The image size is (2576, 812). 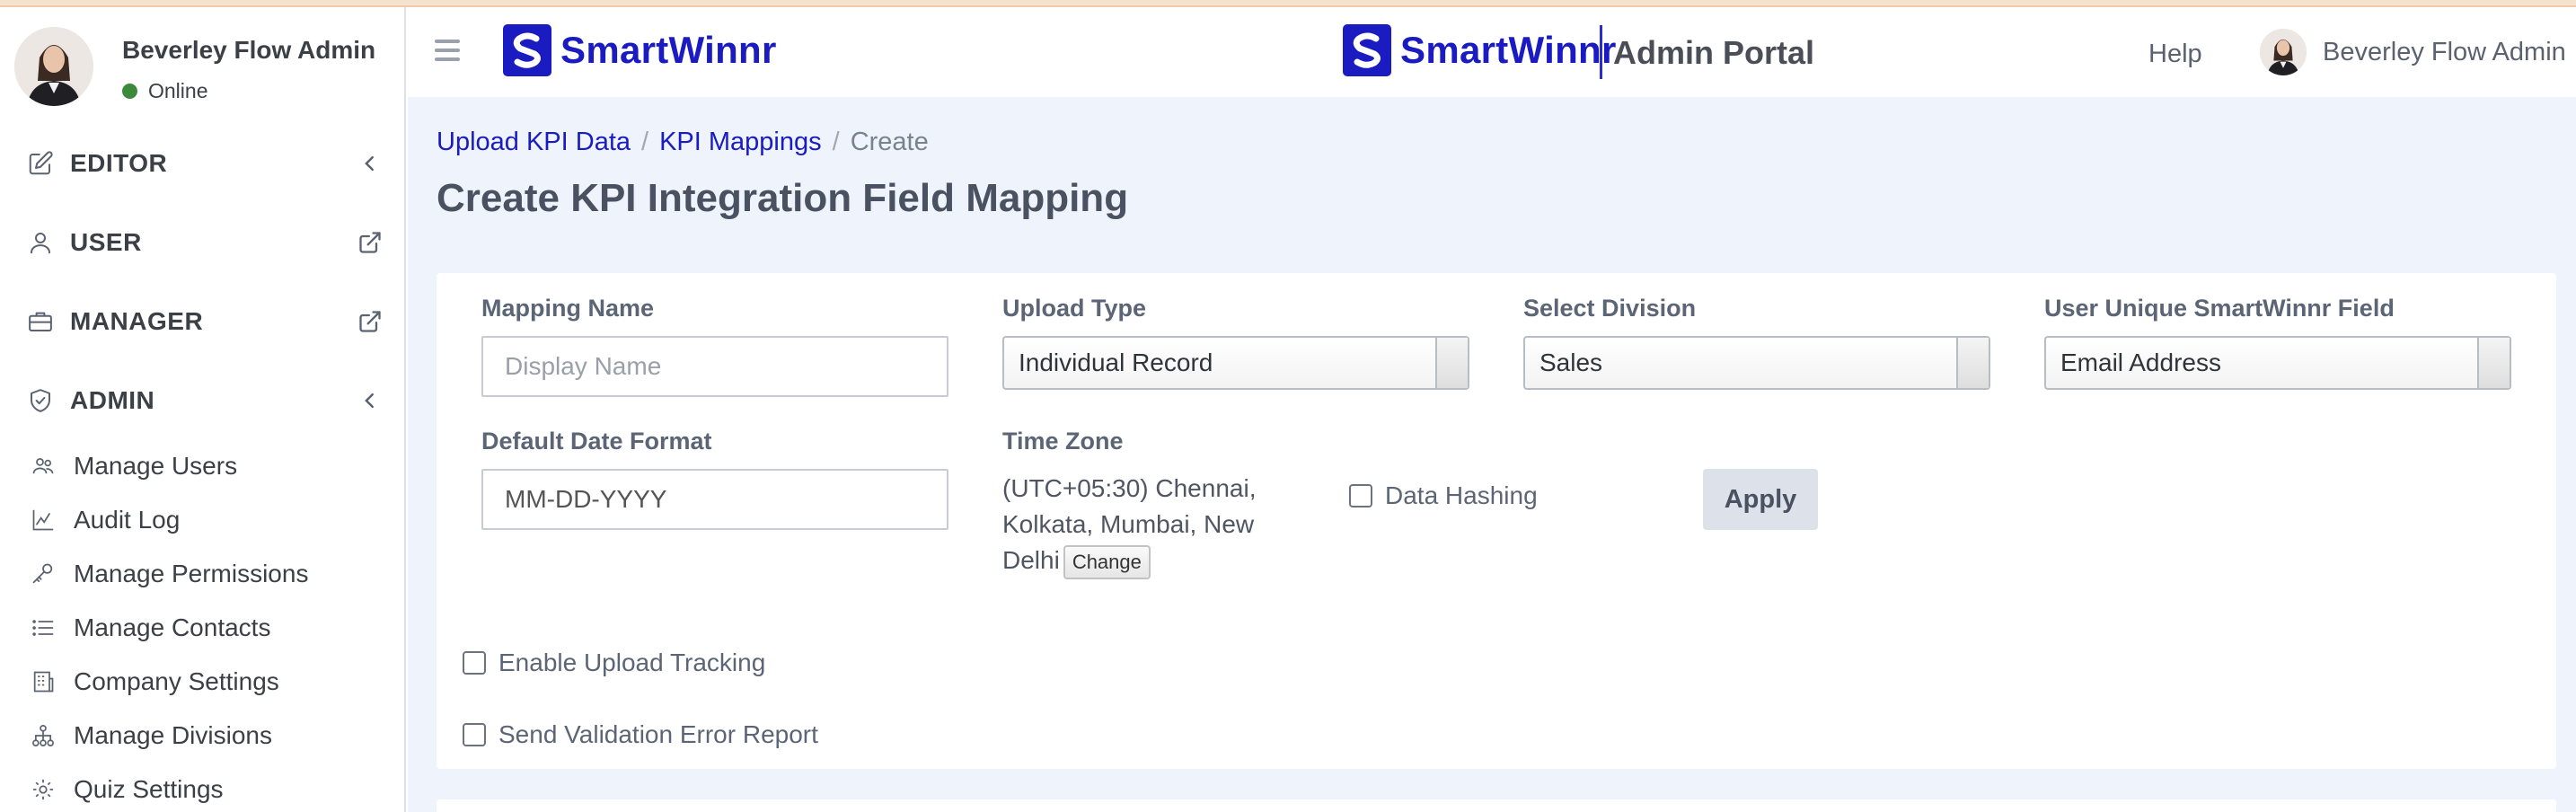 I want to click on sidebar-section-label: EDITOR, so click(x=119, y=163).